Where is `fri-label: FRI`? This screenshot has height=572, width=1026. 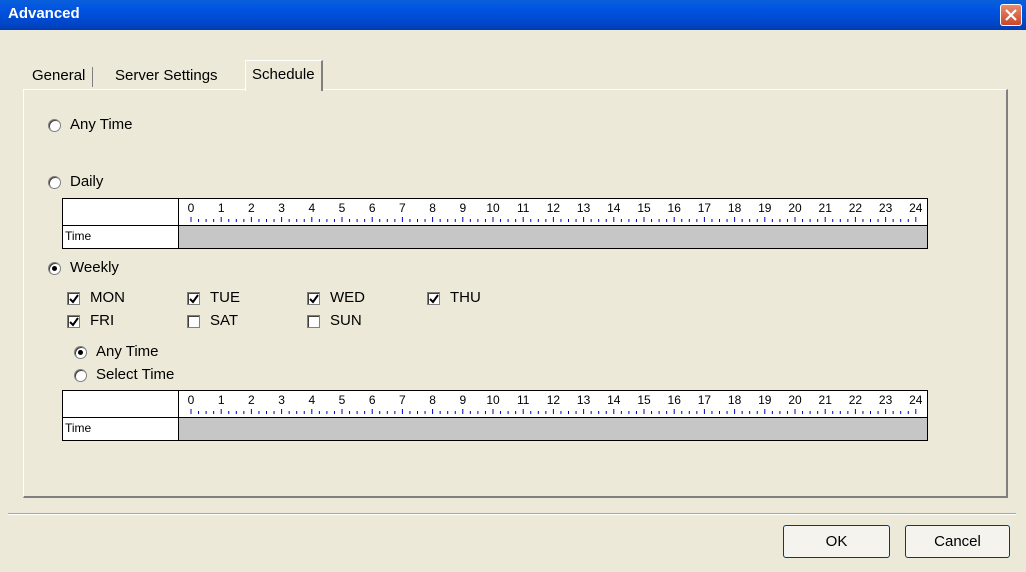
fri-label: FRI is located at coordinates (102, 320).